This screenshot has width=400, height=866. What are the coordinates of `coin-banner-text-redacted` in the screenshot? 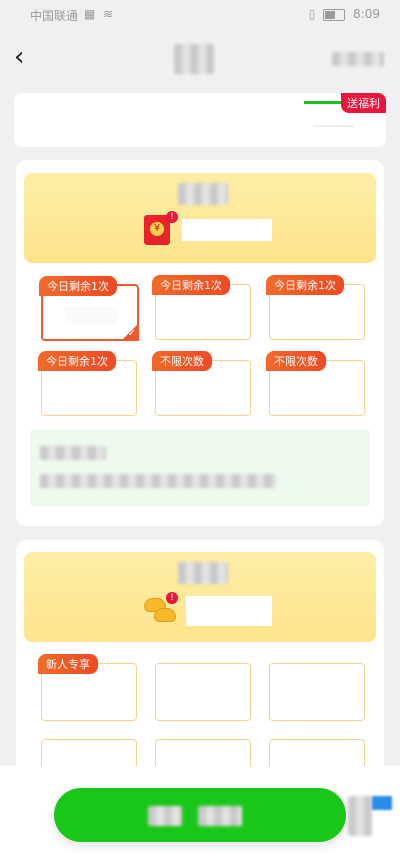 It's located at (229, 611).